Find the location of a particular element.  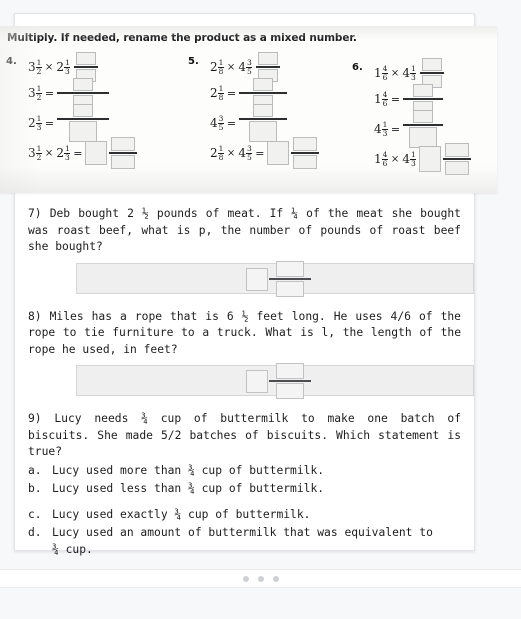

scan-problem-4-product: 3 1 2 × 2 1 3 = is located at coordinates (83, 153).